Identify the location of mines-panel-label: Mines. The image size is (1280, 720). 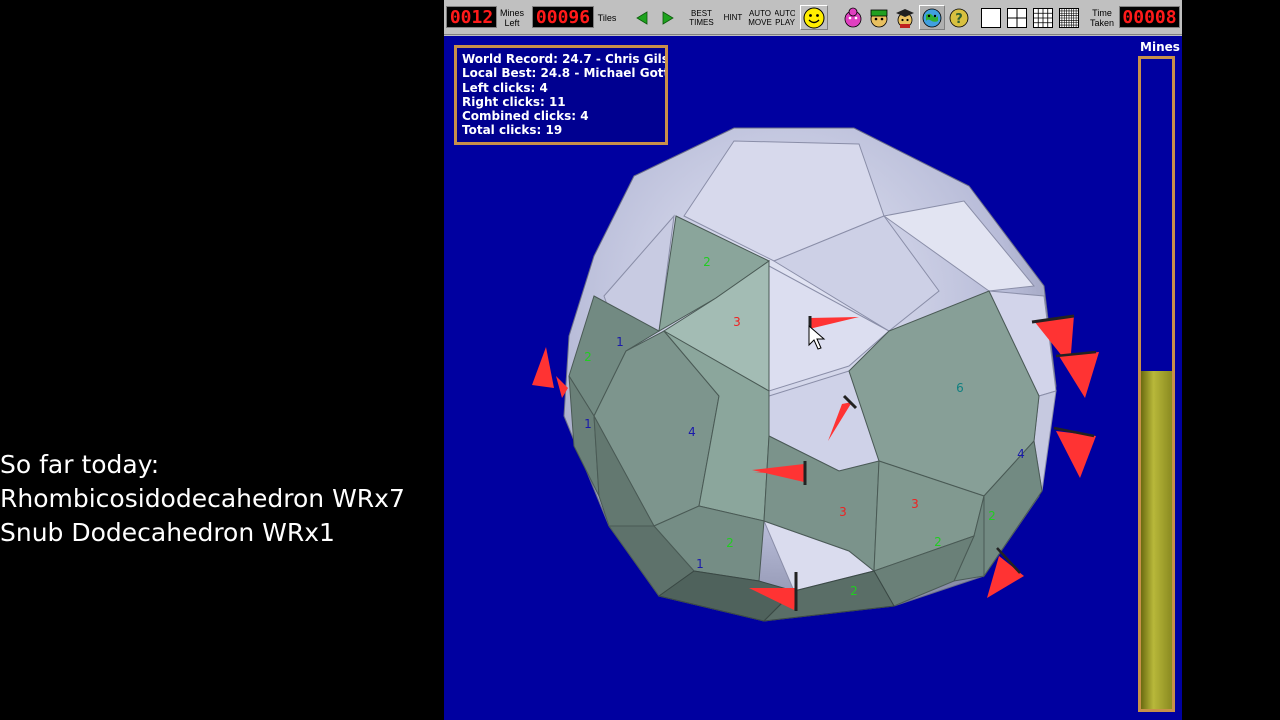
(1160, 47).